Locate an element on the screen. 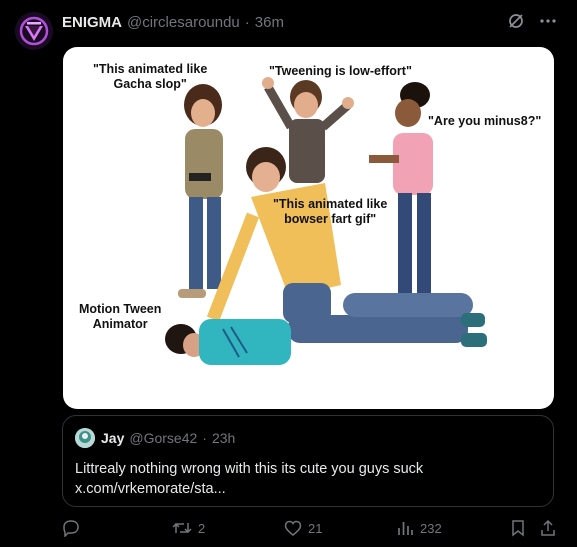  caption-top-right: "Are you minus8?" is located at coordinates (485, 121).